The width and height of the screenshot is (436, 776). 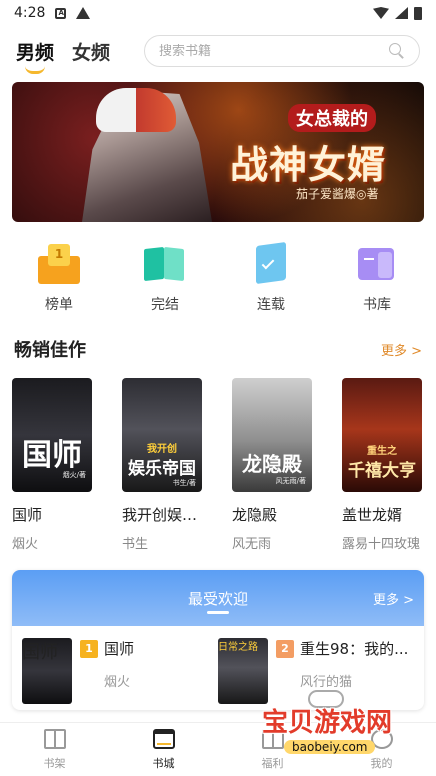 What do you see at coordinates (165, 264) in the screenshot?
I see `open-book-icon` at bounding box center [165, 264].